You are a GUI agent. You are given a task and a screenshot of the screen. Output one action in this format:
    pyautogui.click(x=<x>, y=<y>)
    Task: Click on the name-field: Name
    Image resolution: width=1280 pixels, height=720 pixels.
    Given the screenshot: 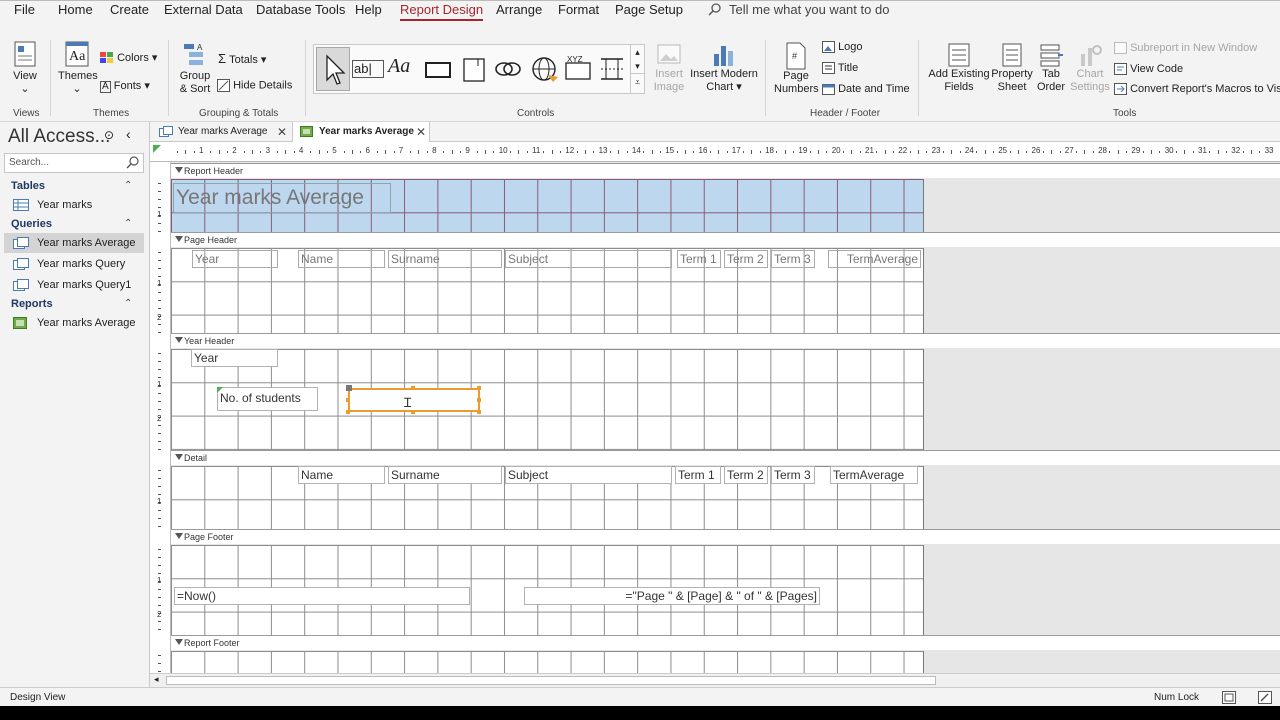 What is the action you would take?
    pyautogui.click(x=341, y=475)
    